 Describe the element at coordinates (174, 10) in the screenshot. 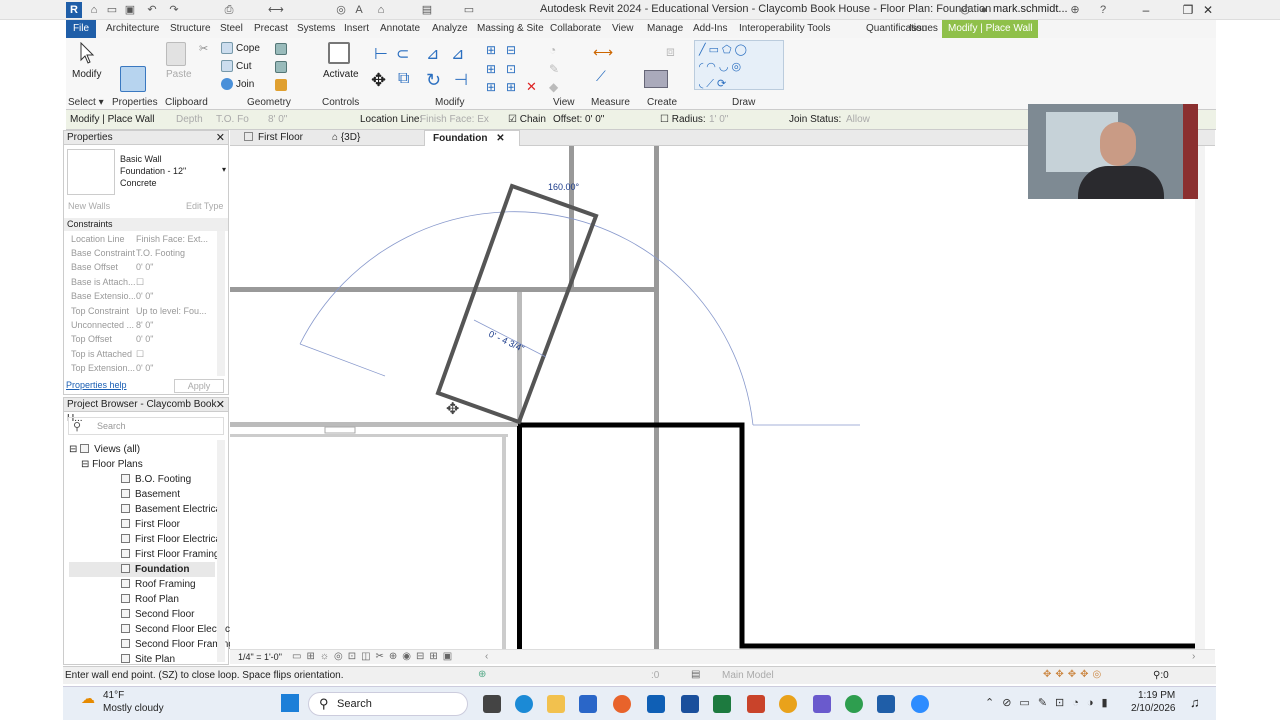

I see `redo-icon: ↷` at that location.